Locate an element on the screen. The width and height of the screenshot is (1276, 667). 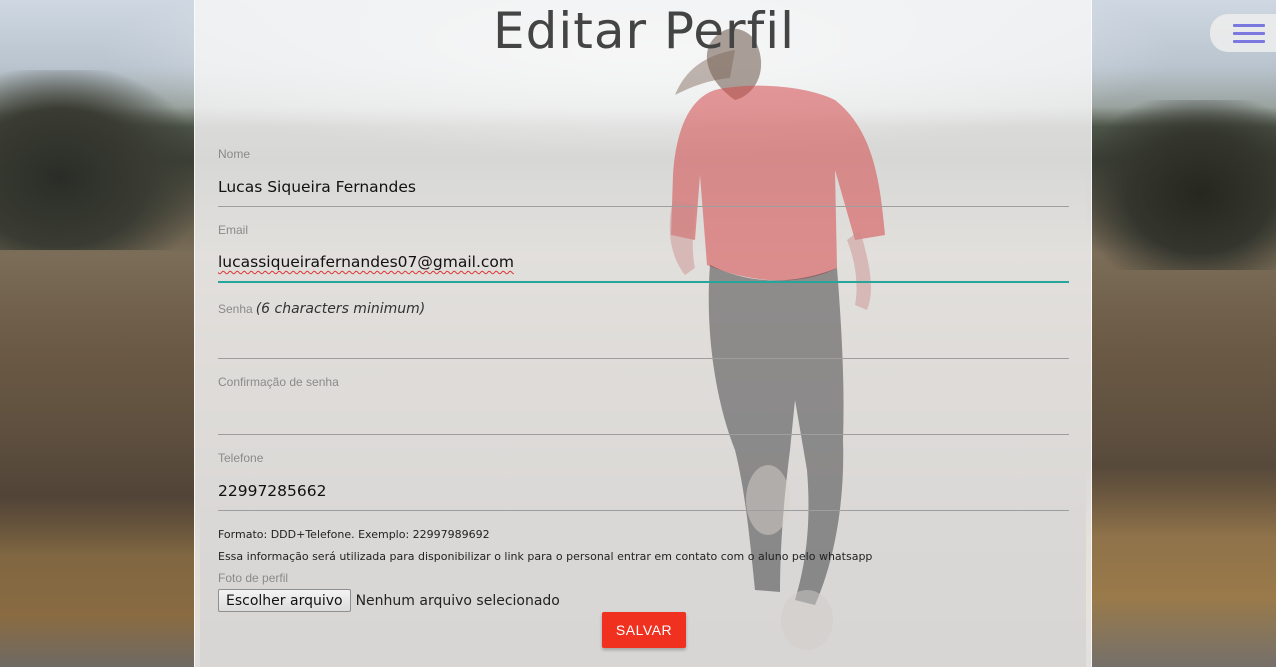
password-confirmation-input is located at coordinates (643, 415).